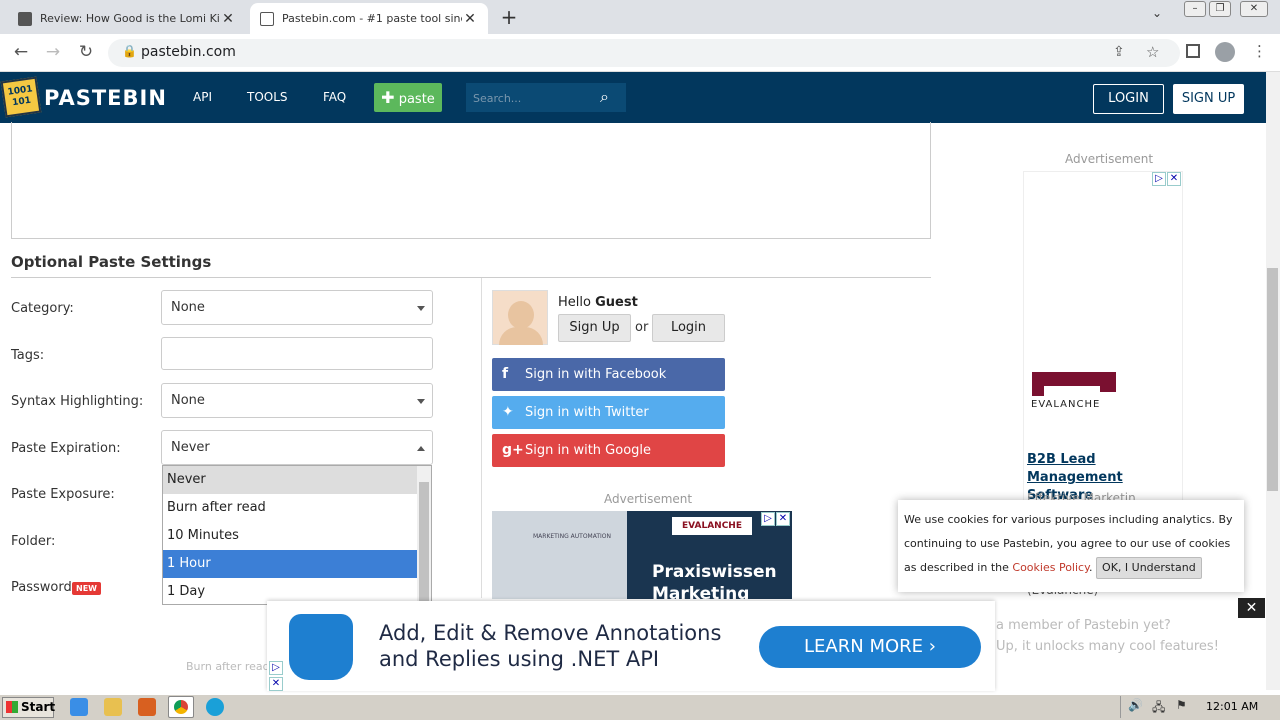 Image resolution: width=1280 pixels, height=720 pixels. What do you see at coordinates (297, 400) in the screenshot?
I see `syntax-select: None` at bounding box center [297, 400].